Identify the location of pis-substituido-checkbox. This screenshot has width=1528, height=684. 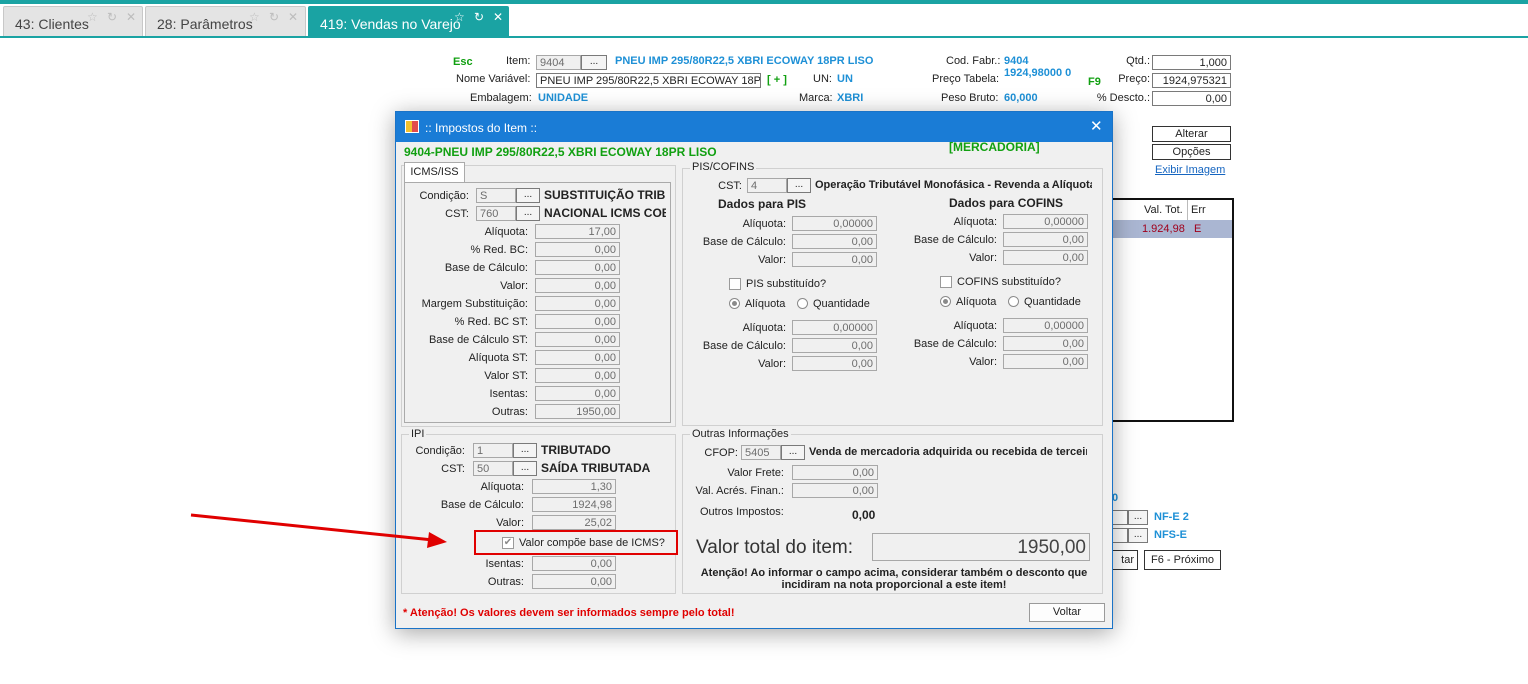
(735, 284).